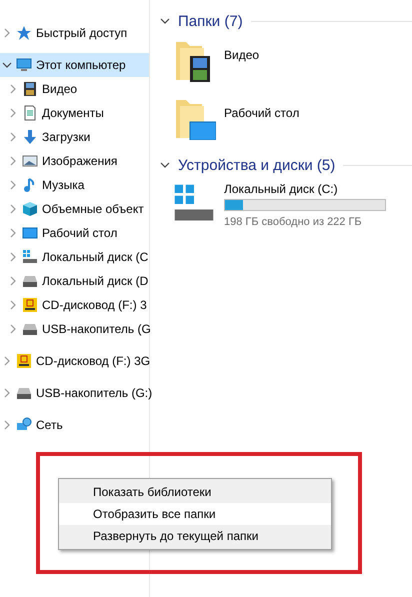 Image resolution: width=412 pixels, height=597 pixels. Describe the element at coordinates (74, 425) in the screenshot. I see `nav-item: Сеть` at that location.